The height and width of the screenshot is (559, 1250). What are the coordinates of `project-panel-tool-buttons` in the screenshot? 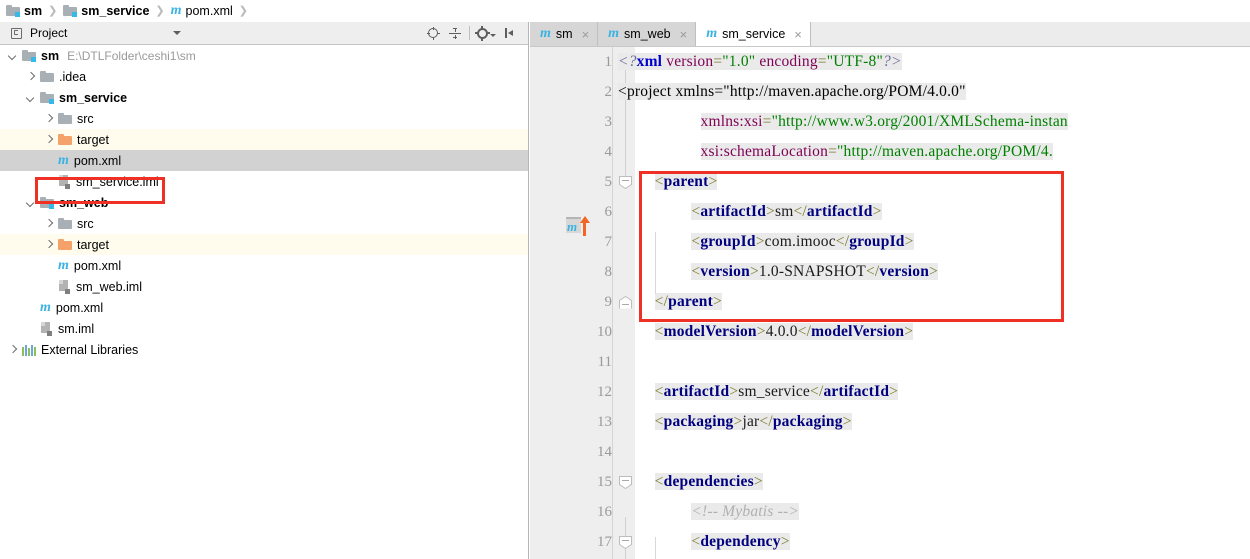 It's located at (475, 33).